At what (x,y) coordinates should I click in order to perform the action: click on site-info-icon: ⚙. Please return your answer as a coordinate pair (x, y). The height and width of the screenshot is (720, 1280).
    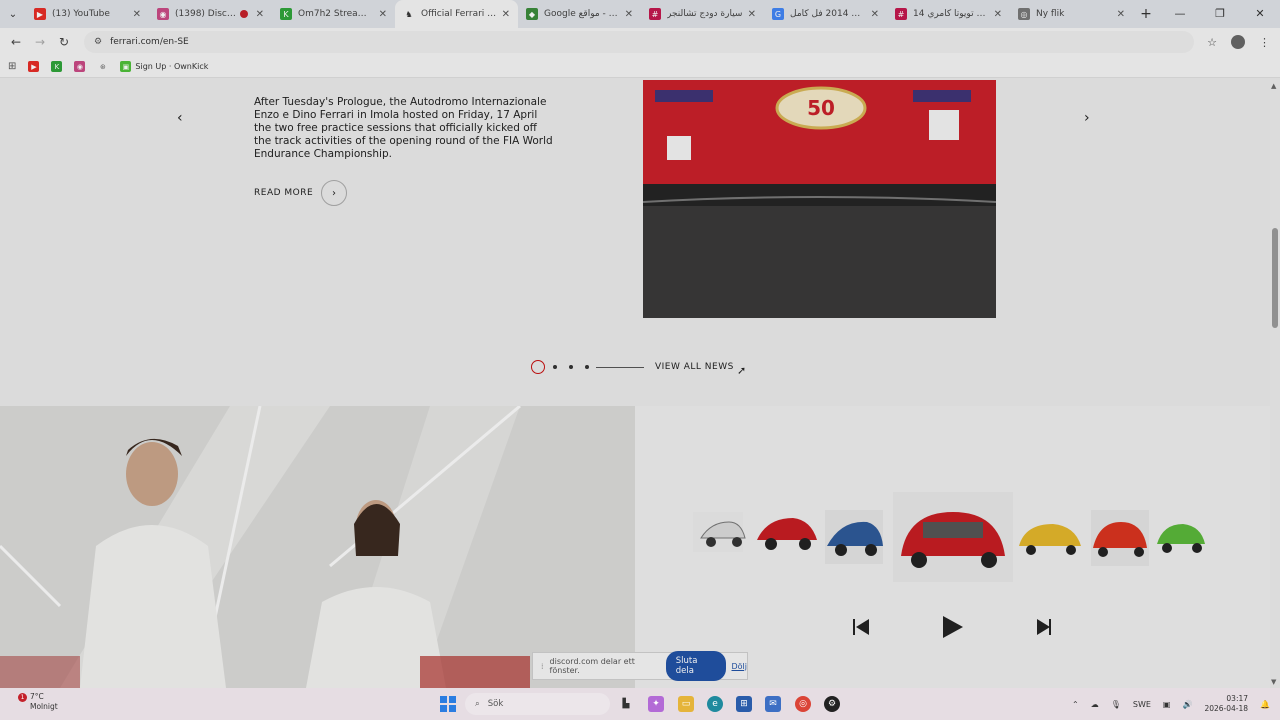
    Looking at the image, I should click on (98, 42).